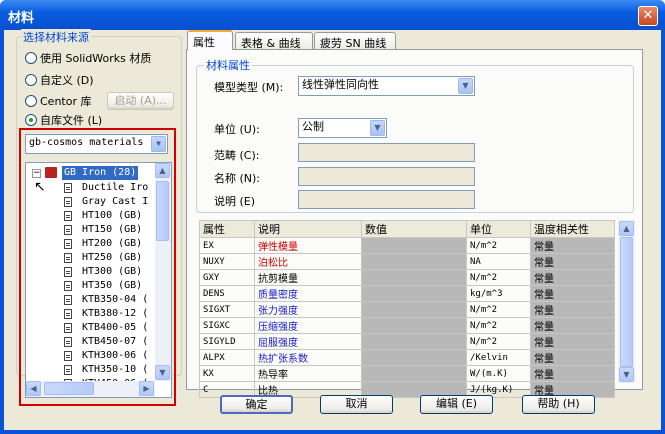 Image resolution: width=665 pixels, height=434 pixels. I want to click on grid-cell-prop: NUXY, so click(227, 261).